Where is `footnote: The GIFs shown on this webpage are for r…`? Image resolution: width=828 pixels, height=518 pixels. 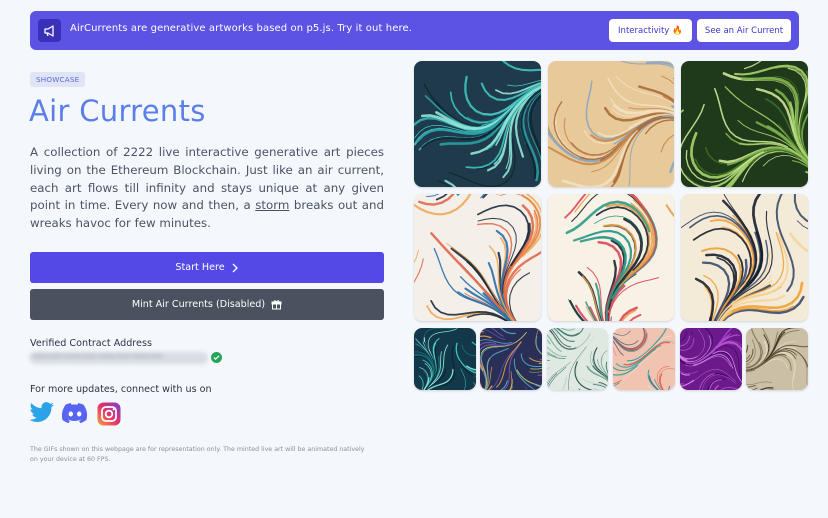
footnote: The GIFs shown on this webpage are for r… is located at coordinates (197, 454).